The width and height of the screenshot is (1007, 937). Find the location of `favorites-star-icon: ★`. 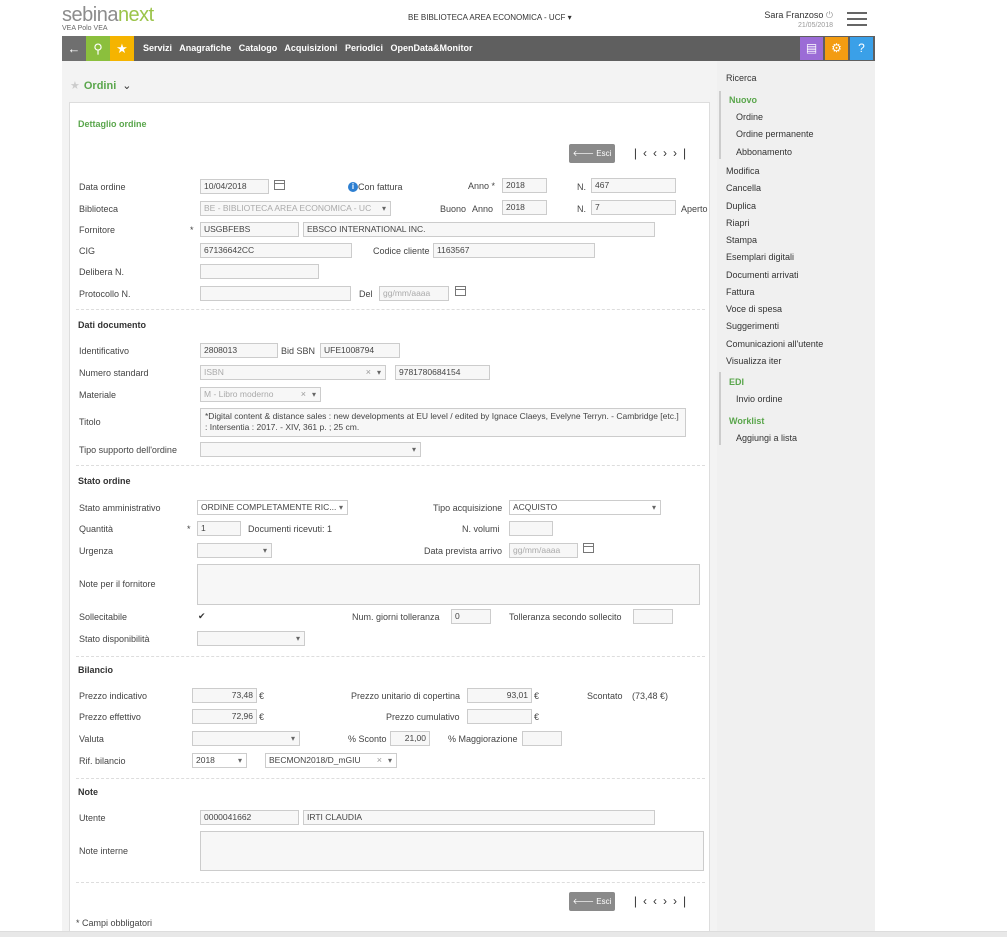

favorites-star-icon: ★ is located at coordinates (122, 48).